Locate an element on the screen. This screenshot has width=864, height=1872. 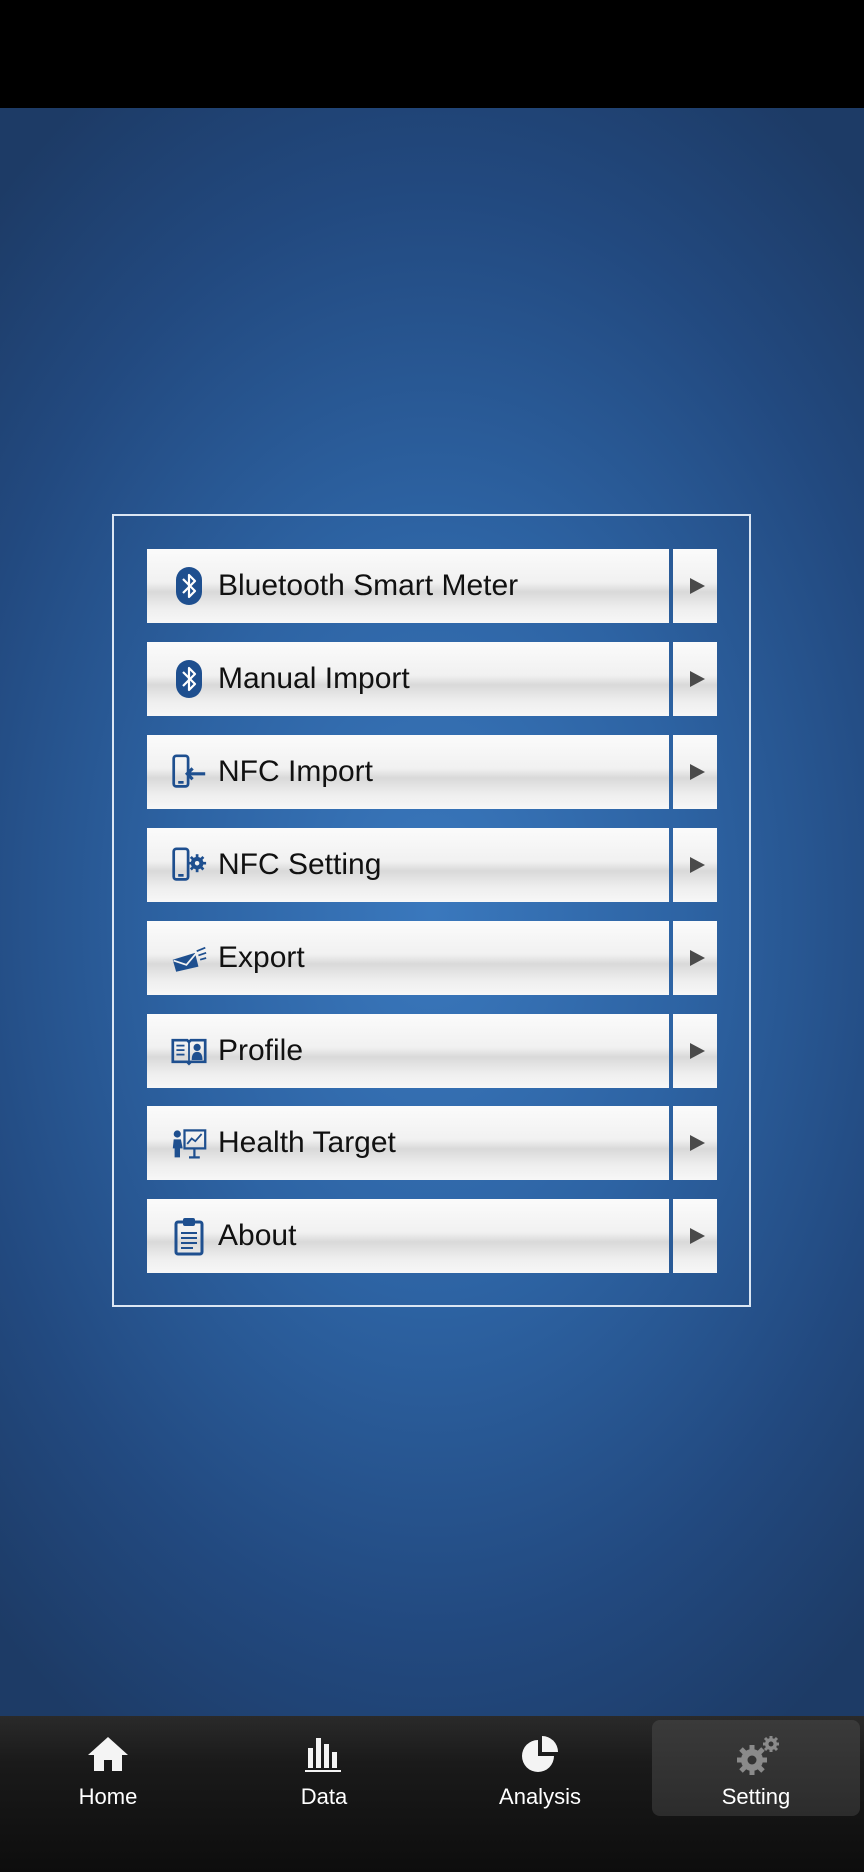
tab-label: Setting is located at coordinates (756, 1796).